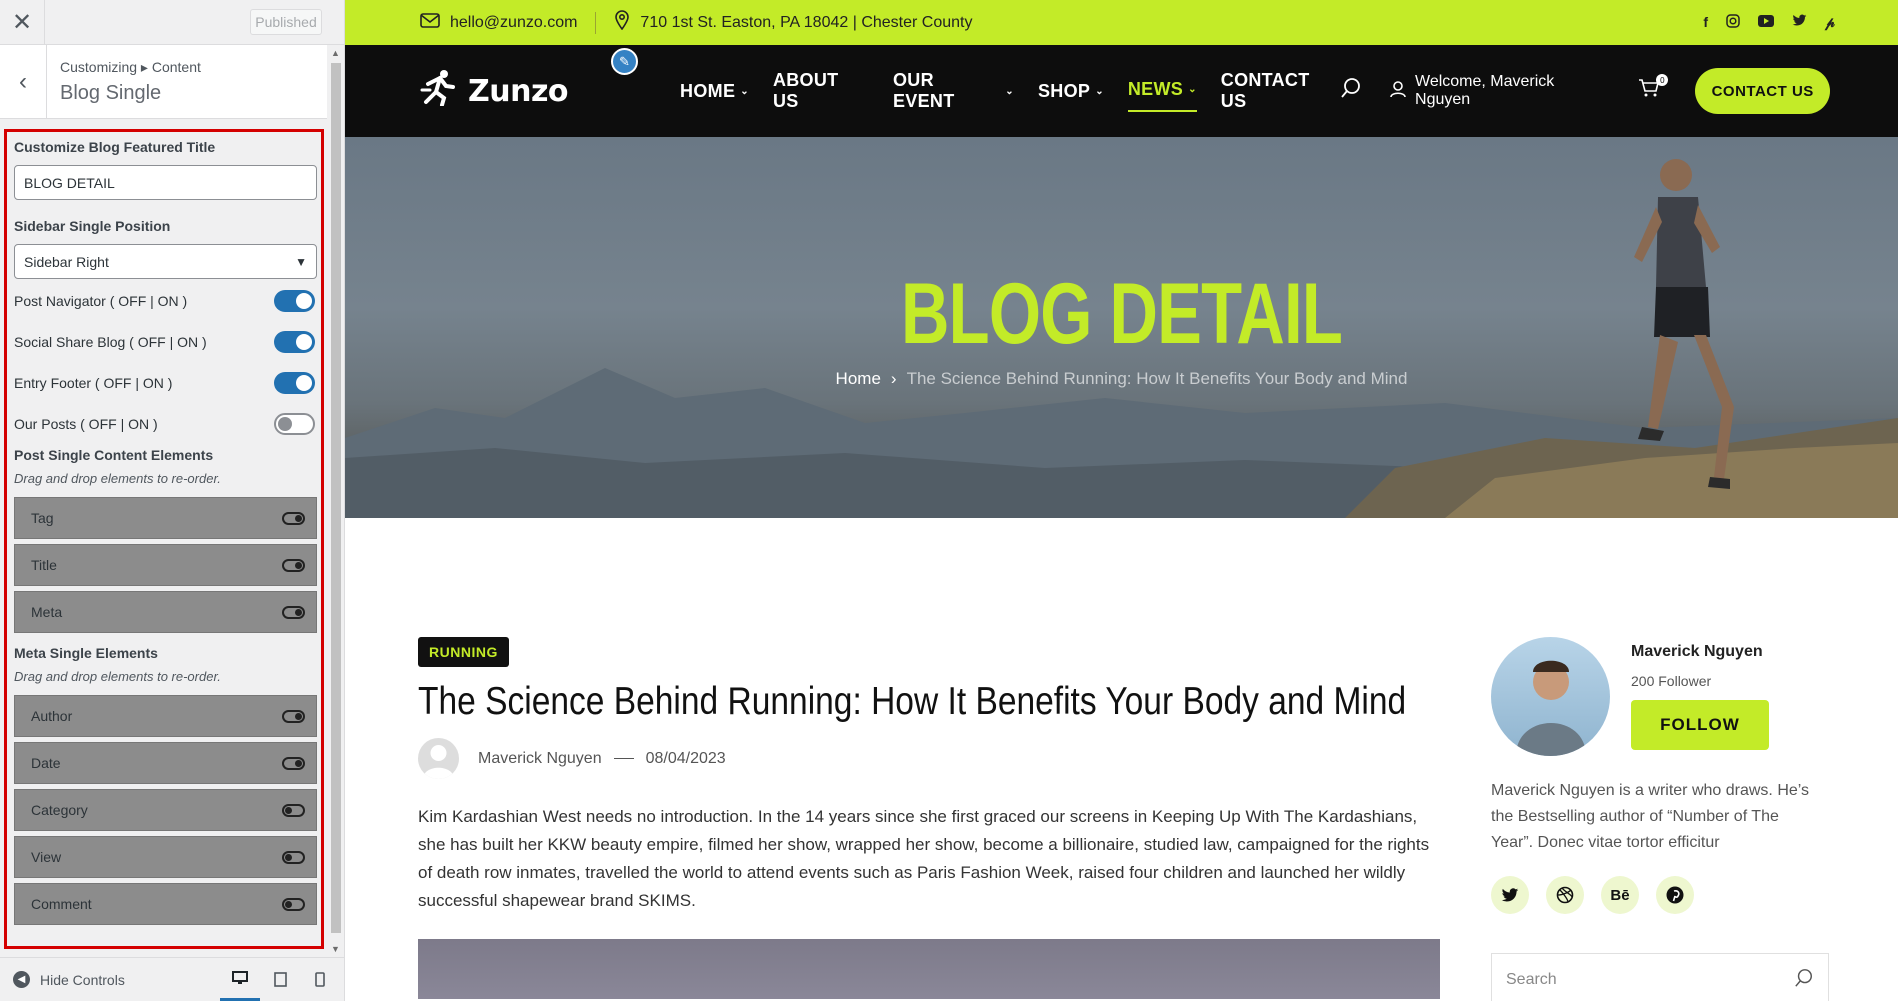 The height and width of the screenshot is (1001, 1898). I want to click on author-photo, so click(1550, 696).